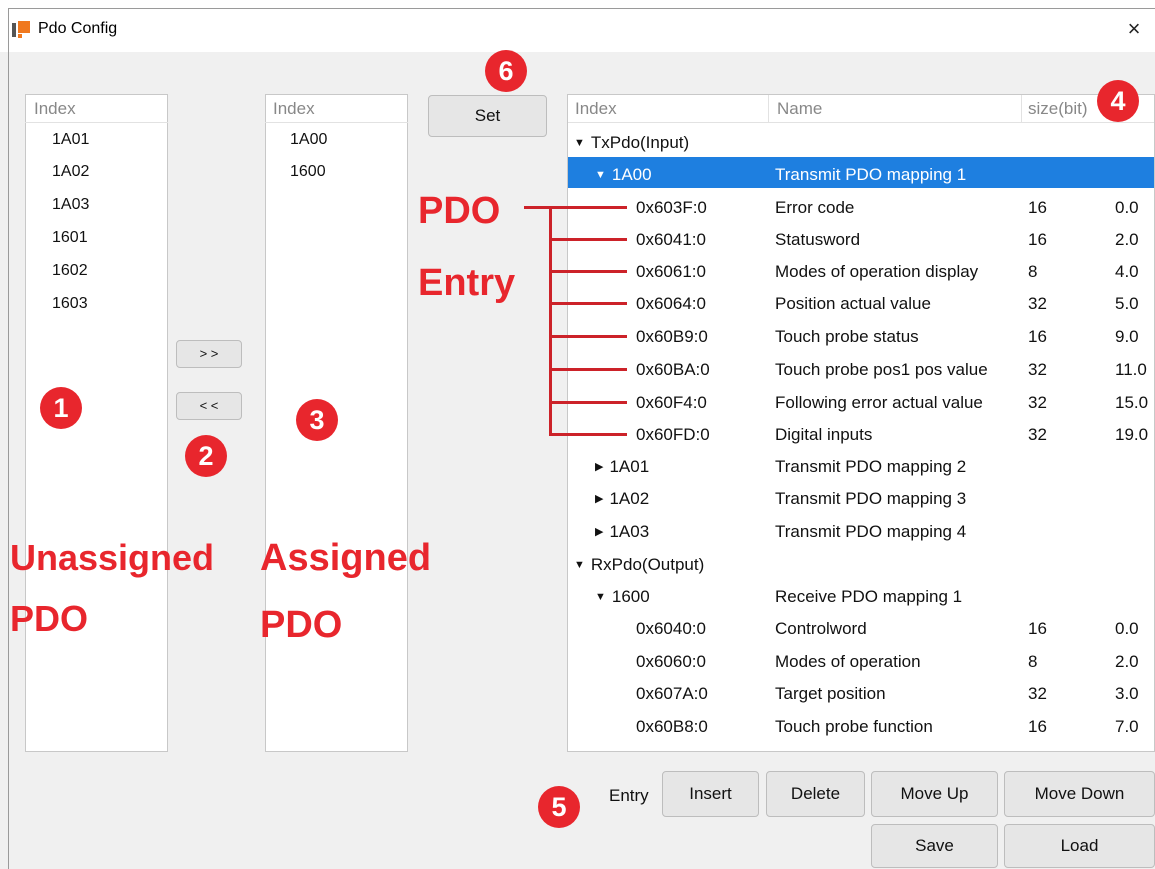 The width and height of the screenshot is (1155, 869). Describe the element at coordinates (671, 240) in the screenshot. I see `tree-entry-index: 0x6041:0` at that location.